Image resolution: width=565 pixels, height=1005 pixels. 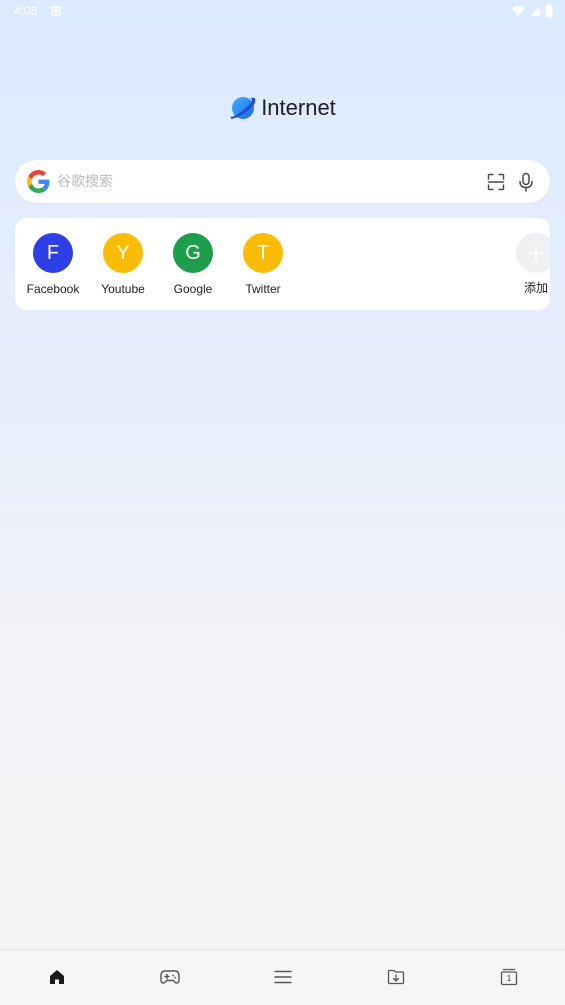 I want to click on nav-home-button, so click(x=57, y=977).